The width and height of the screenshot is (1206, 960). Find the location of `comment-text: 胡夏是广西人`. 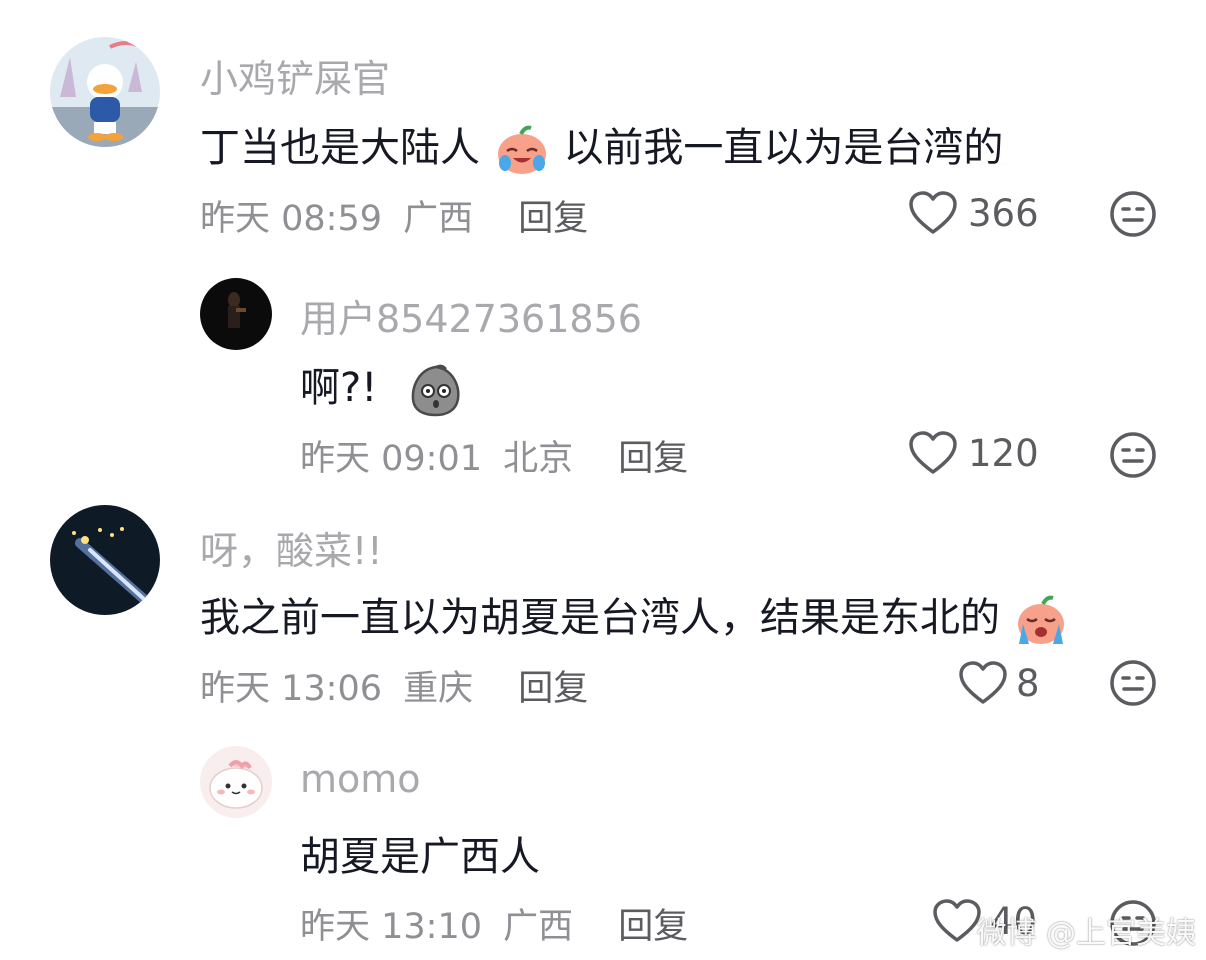

comment-text: 胡夏是广西人 is located at coordinates (420, 853).